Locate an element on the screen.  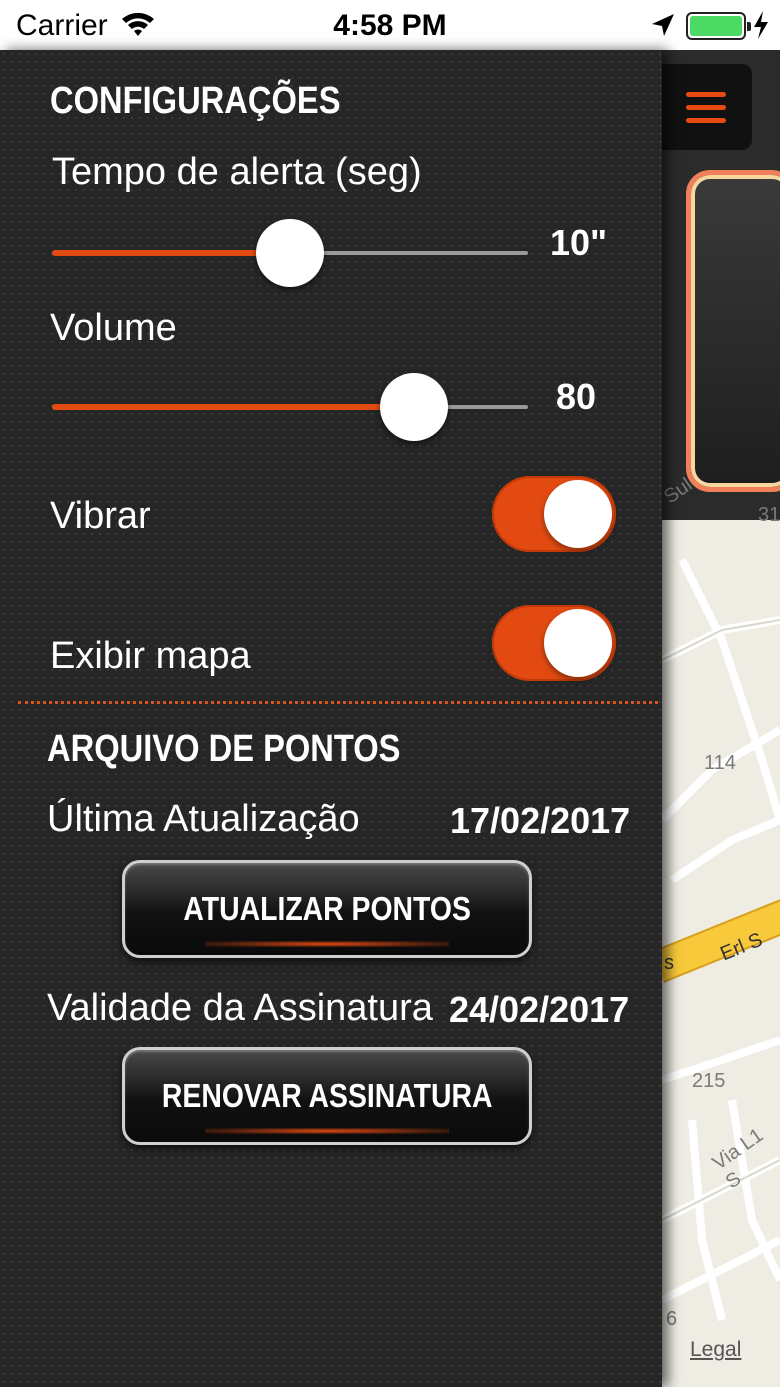
subscription-value: 24/02/2017 is located at coordinates (539, 1009).